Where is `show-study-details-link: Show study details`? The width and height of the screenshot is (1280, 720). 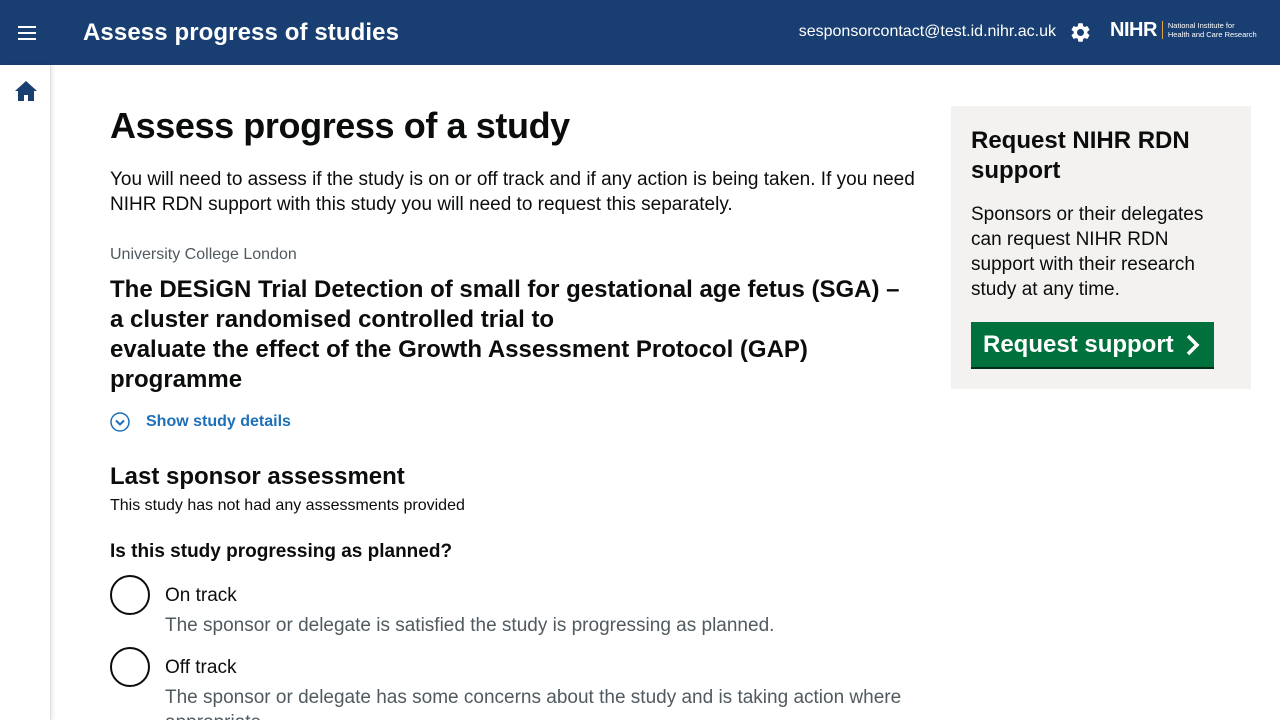 show-study-details-link: Show study details is located at coordinates (218, 422).